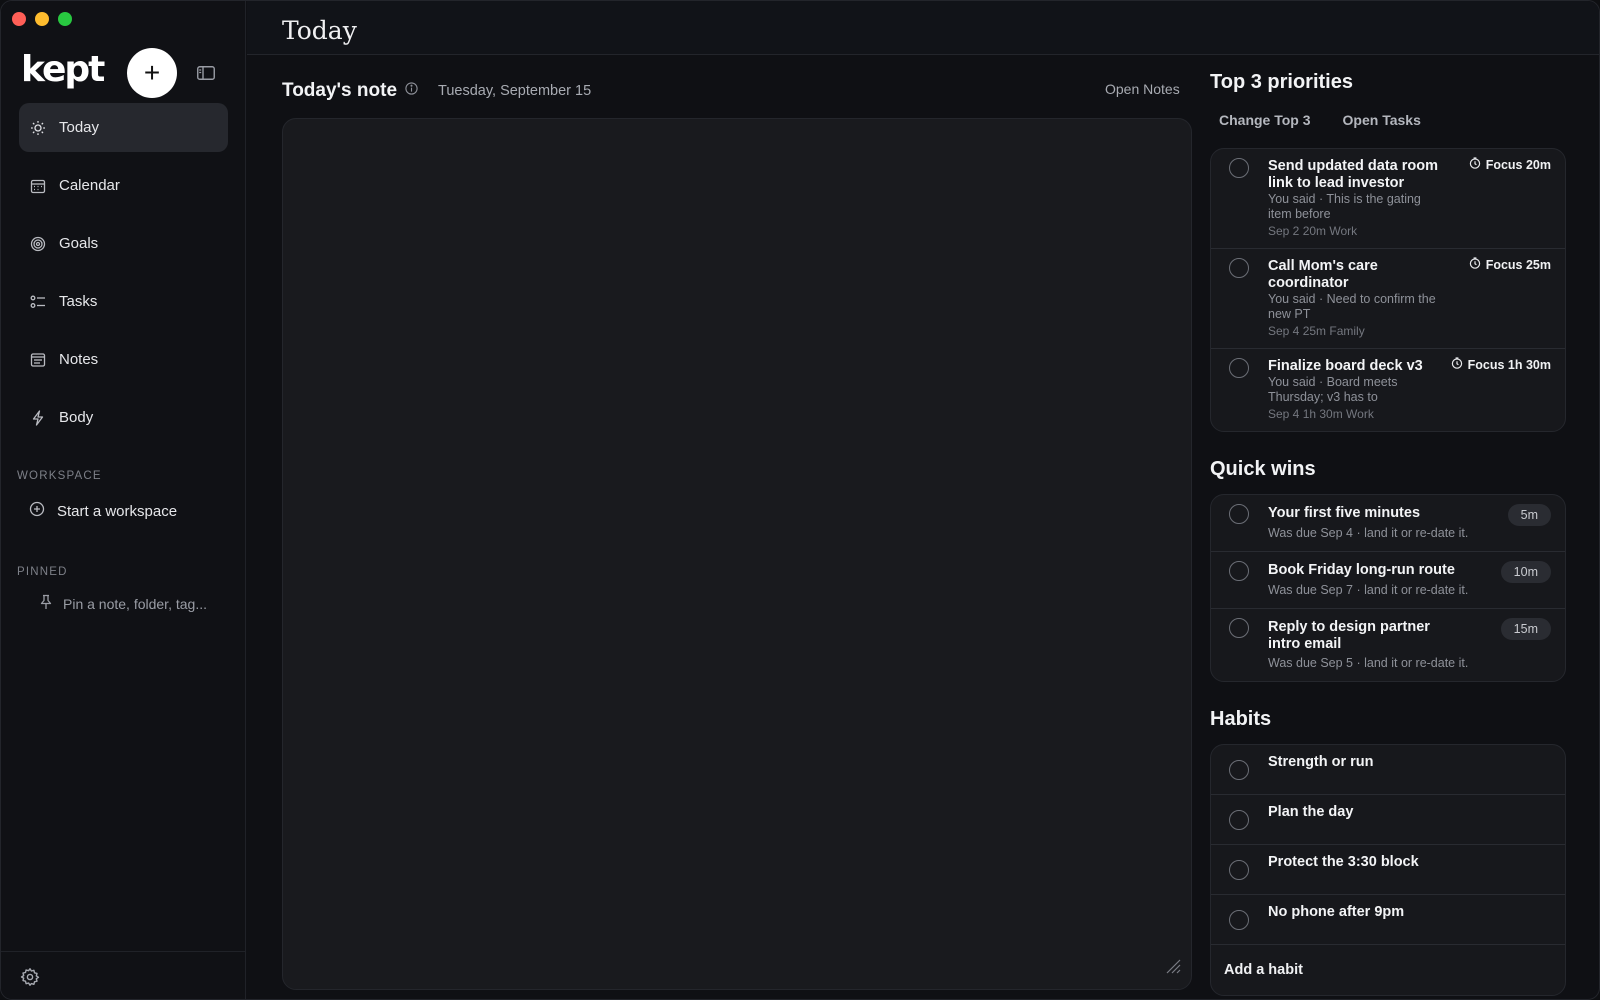  I want to click on sidebar-toggle-icon, so click(206, 73).